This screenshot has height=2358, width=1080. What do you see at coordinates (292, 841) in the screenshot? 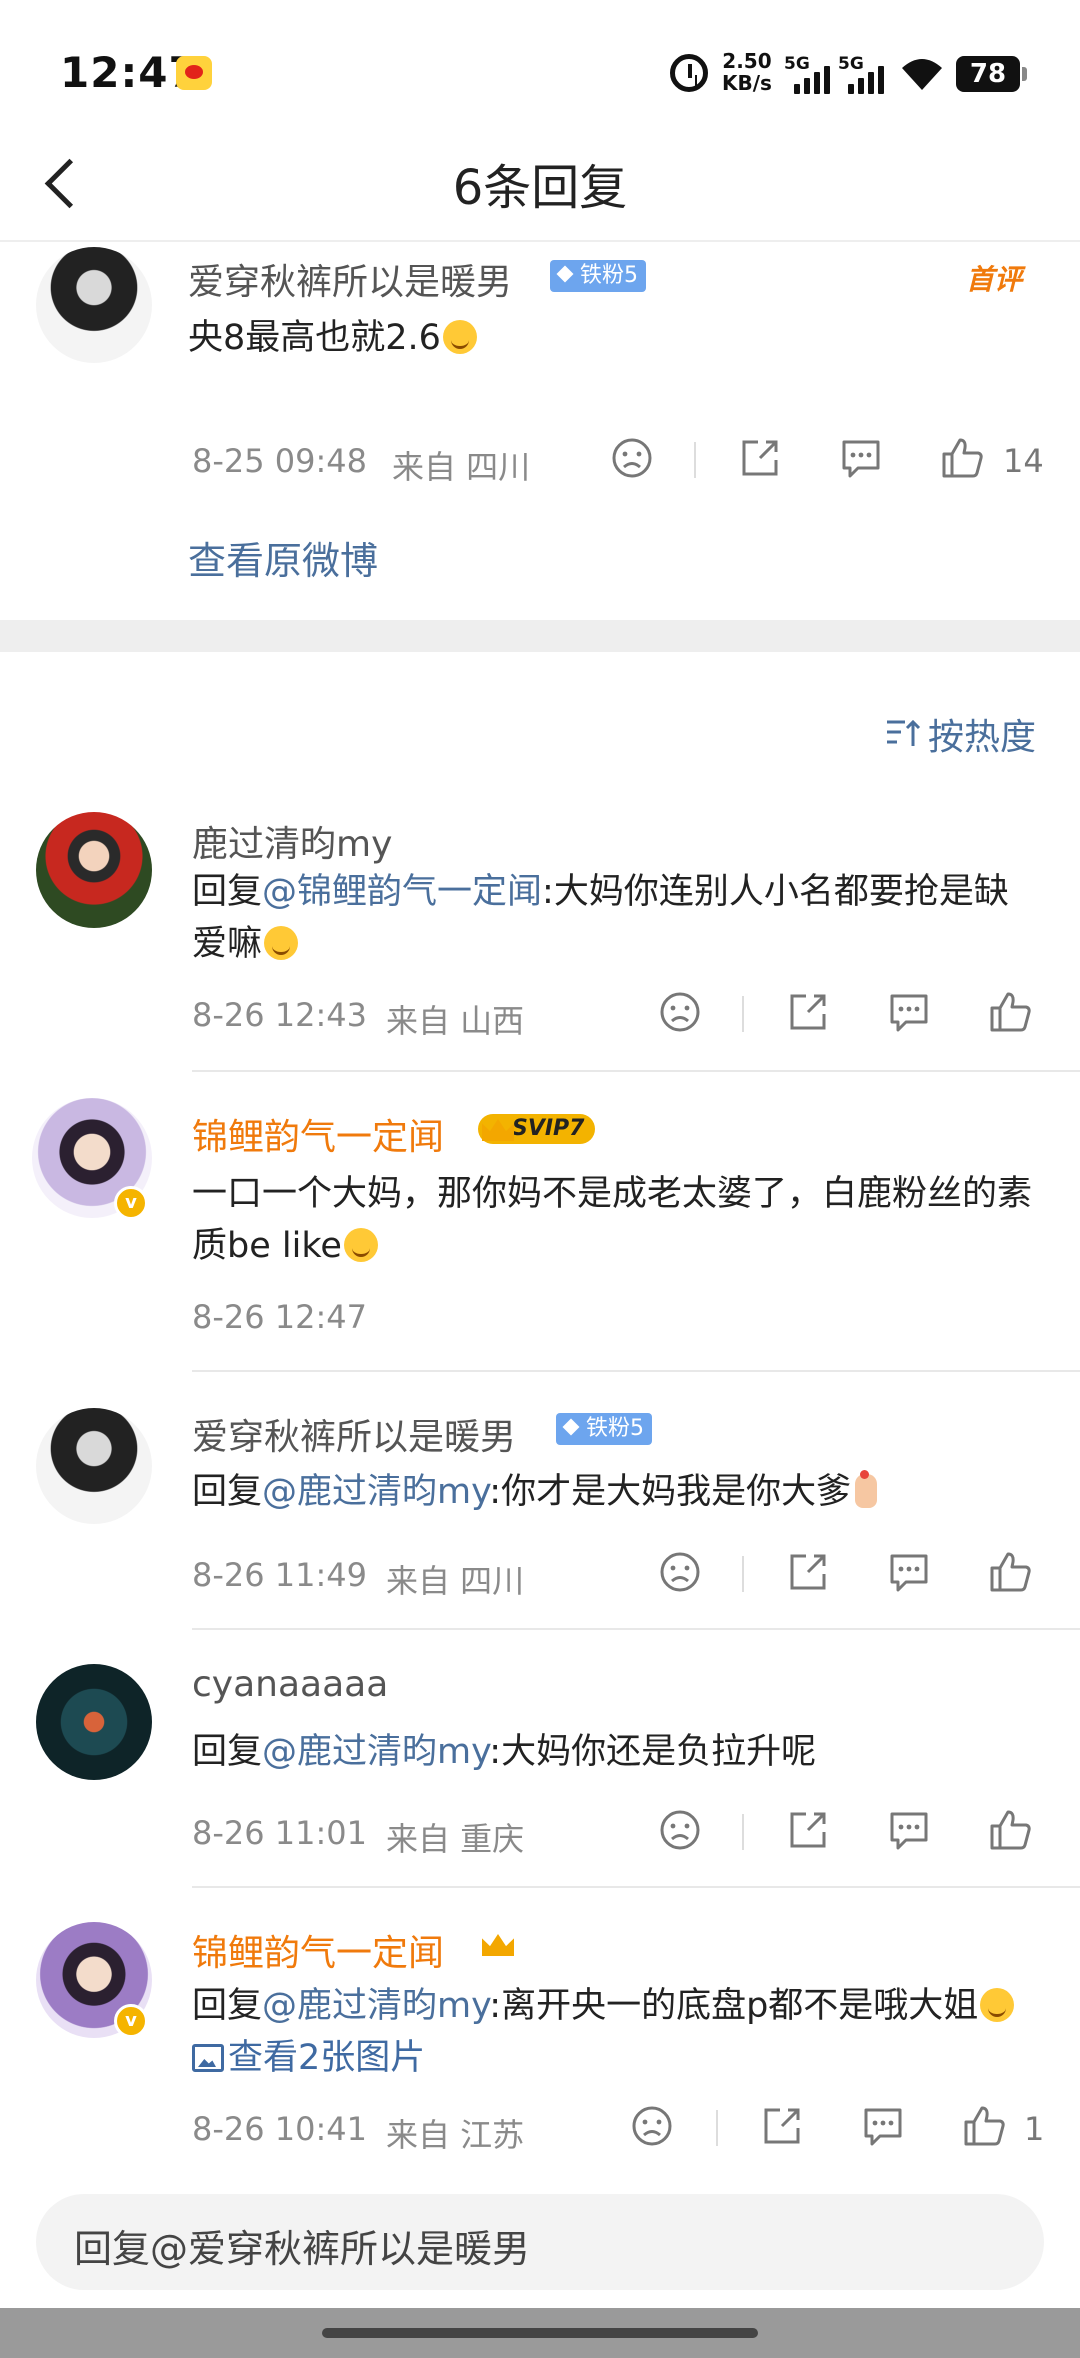
I see `username: 鹿过清昀my` at bounding box center [292, 841].